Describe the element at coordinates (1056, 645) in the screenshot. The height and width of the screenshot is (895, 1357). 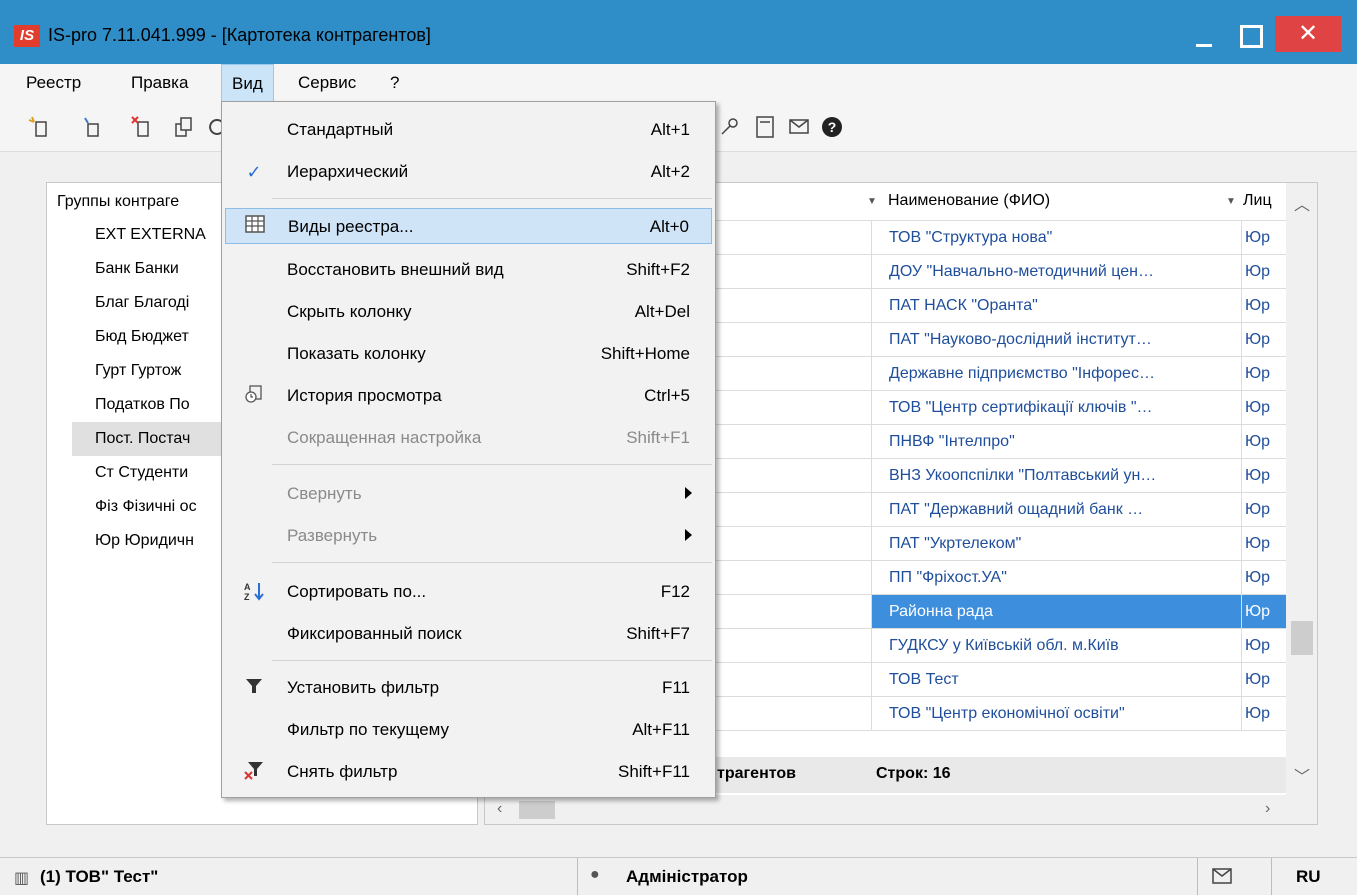
I see `table-cell-name: ГУДКСУ у Київській обл. м.Київ` at that location.